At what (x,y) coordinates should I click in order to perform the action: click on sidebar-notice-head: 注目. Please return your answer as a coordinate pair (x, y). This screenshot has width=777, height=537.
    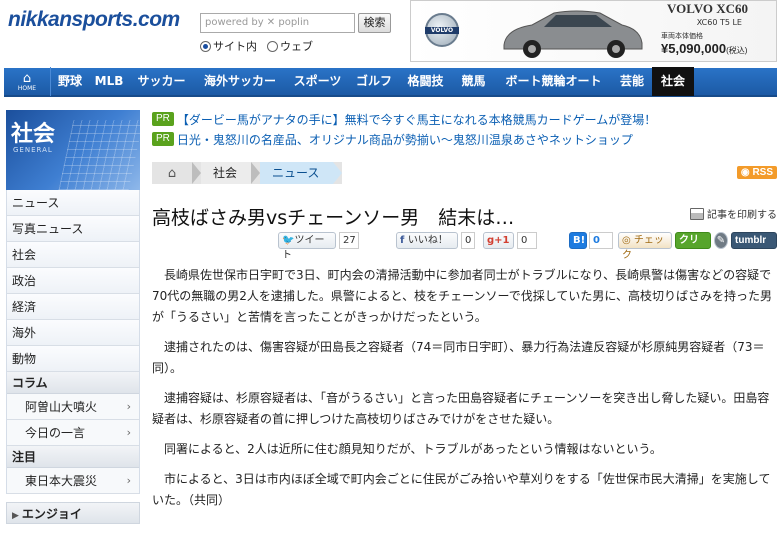
    Looking at the image, I should click on (73, 457).